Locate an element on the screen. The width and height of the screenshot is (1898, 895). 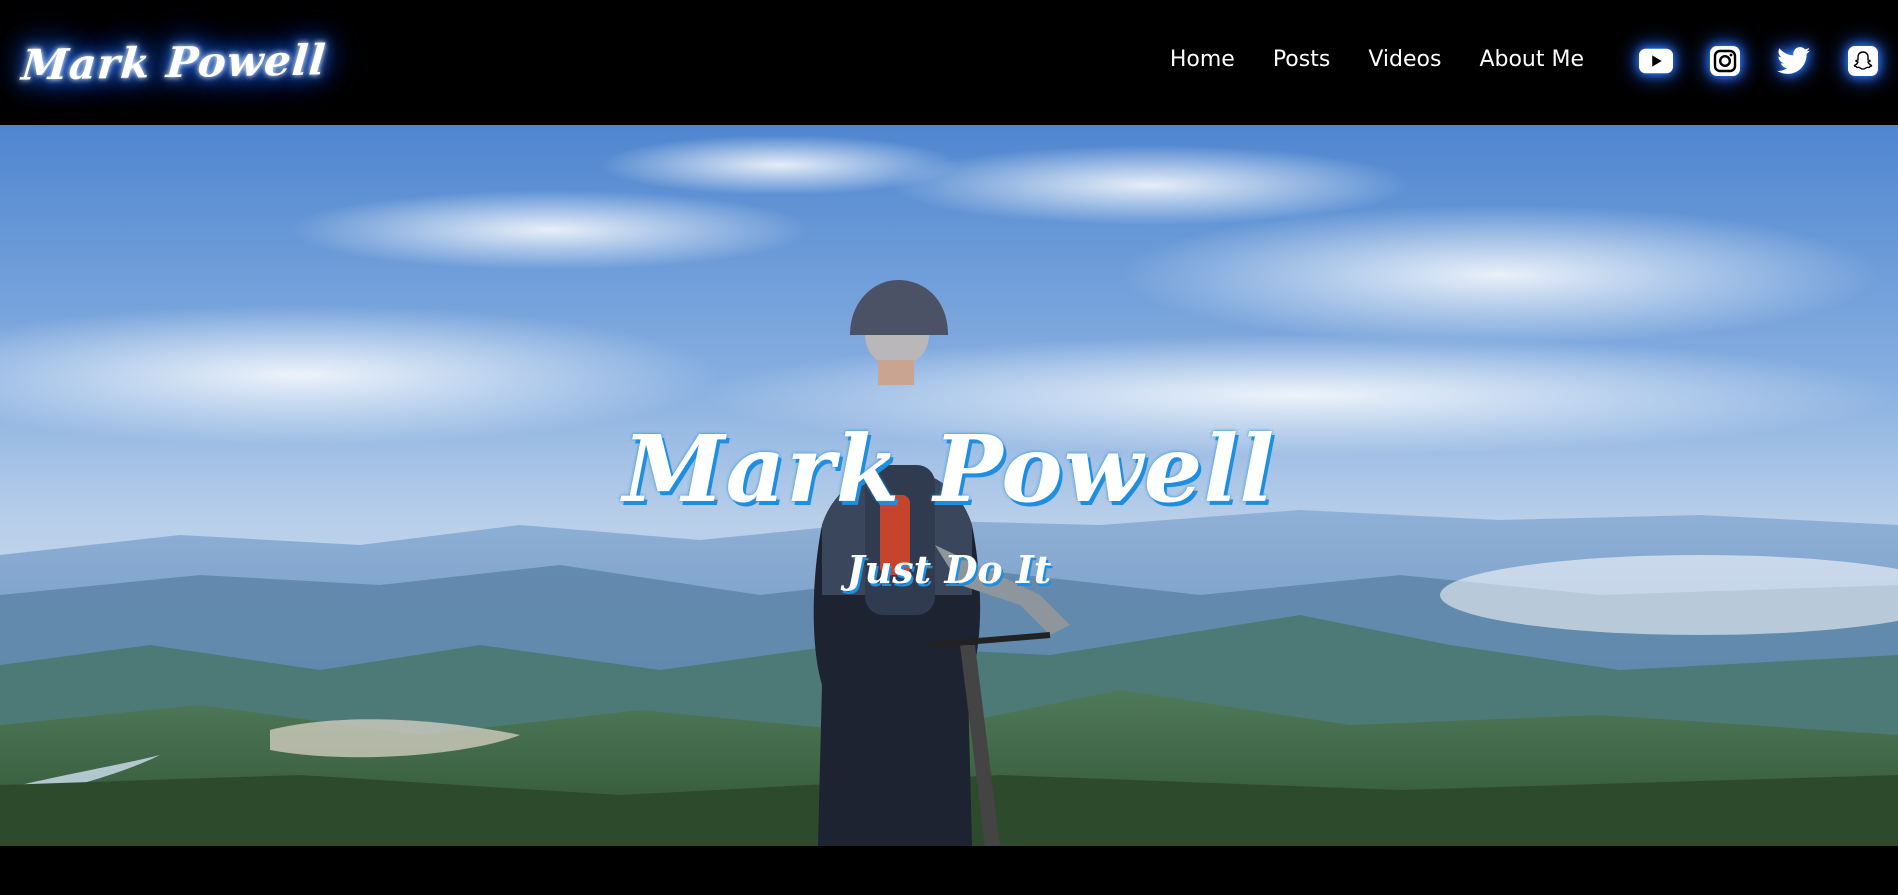
nav-link-posts: Posts is located at coordinates (1302, 60).